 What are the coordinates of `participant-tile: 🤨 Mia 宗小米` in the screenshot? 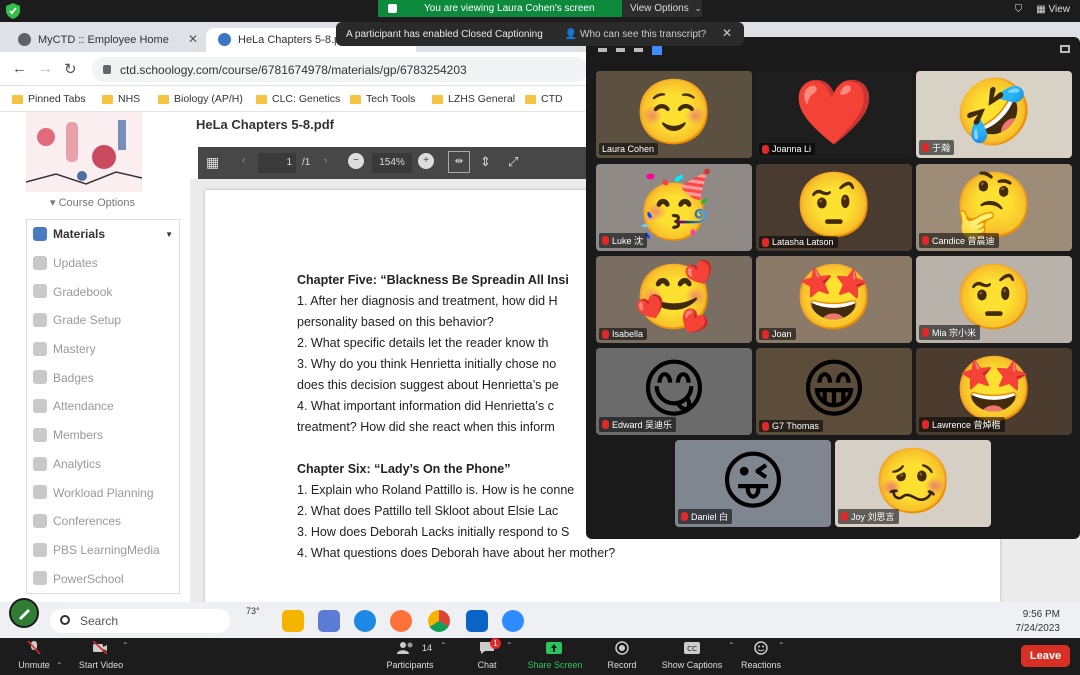 It's located at (994, 299).